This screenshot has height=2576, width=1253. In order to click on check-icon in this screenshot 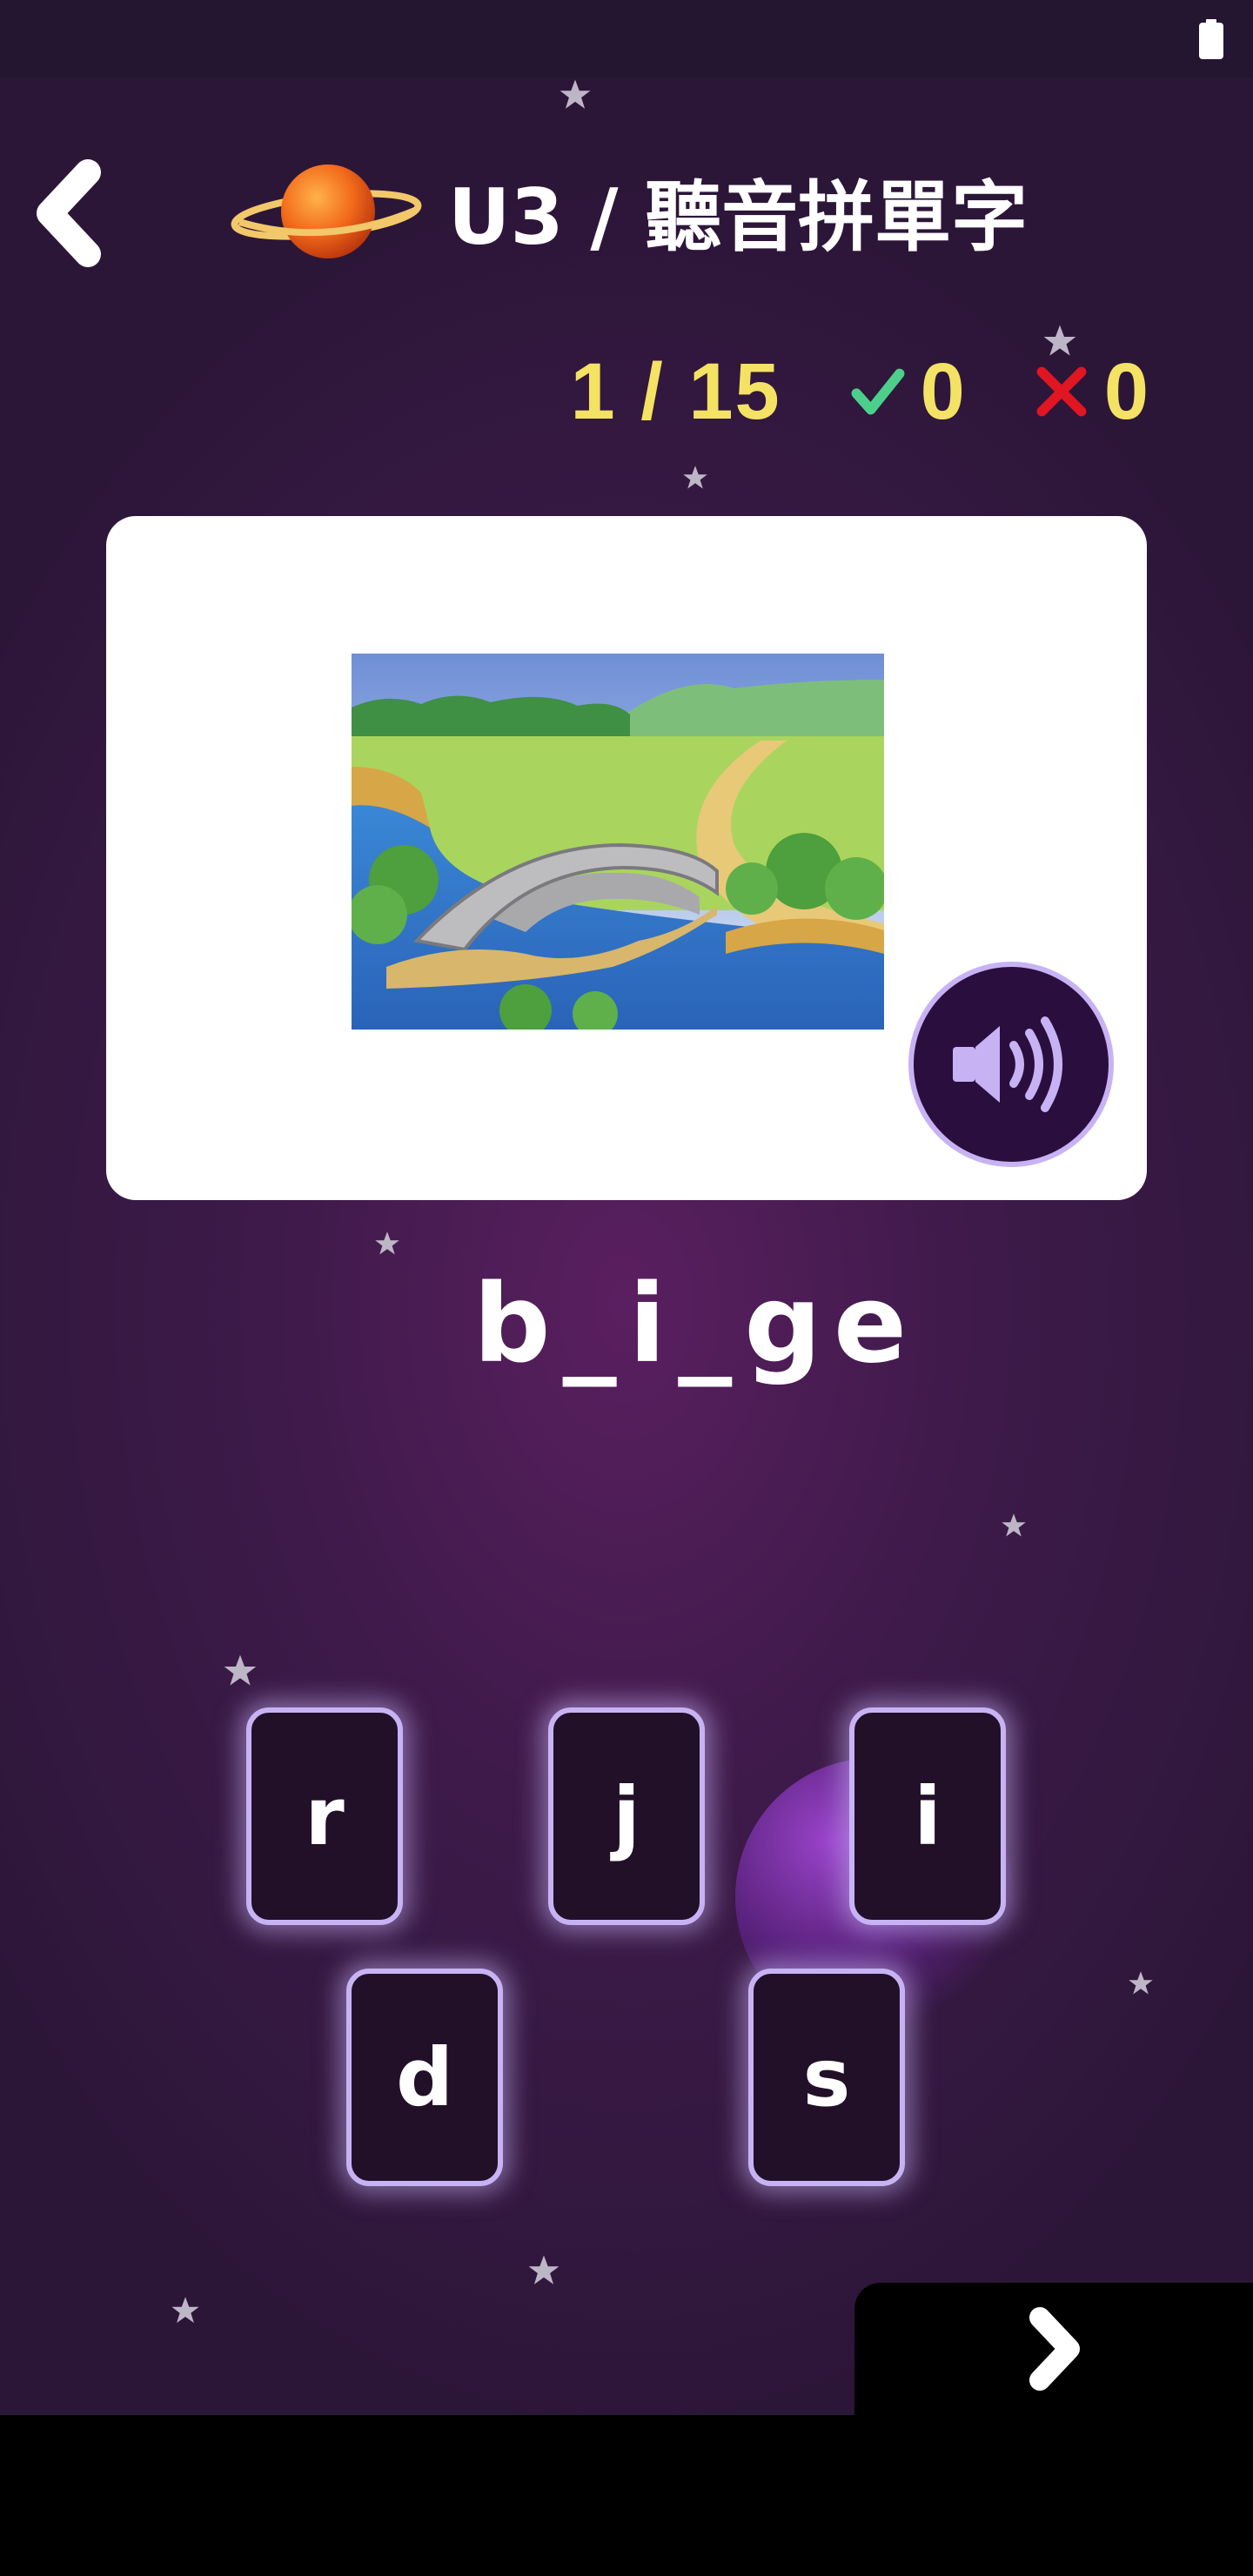, I will do `click(878, 391)`.